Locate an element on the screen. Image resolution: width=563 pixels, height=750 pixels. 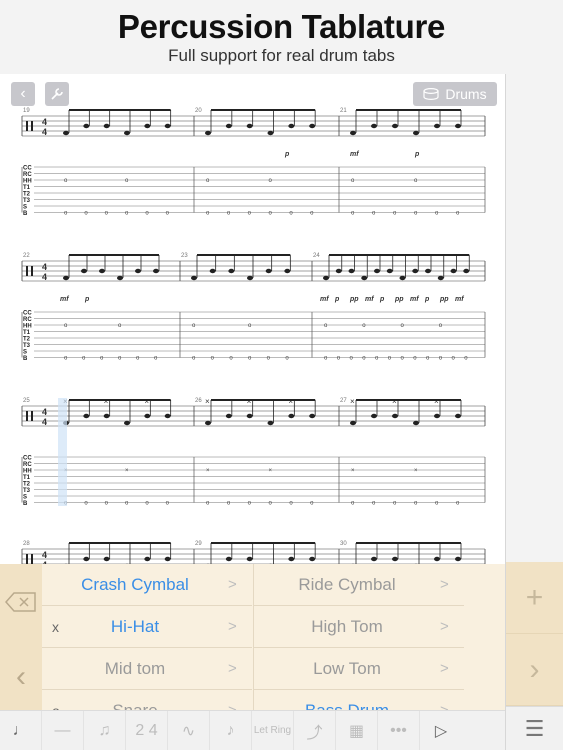
quarter-note-icon: ♩ is located at coordinates (20, 730).